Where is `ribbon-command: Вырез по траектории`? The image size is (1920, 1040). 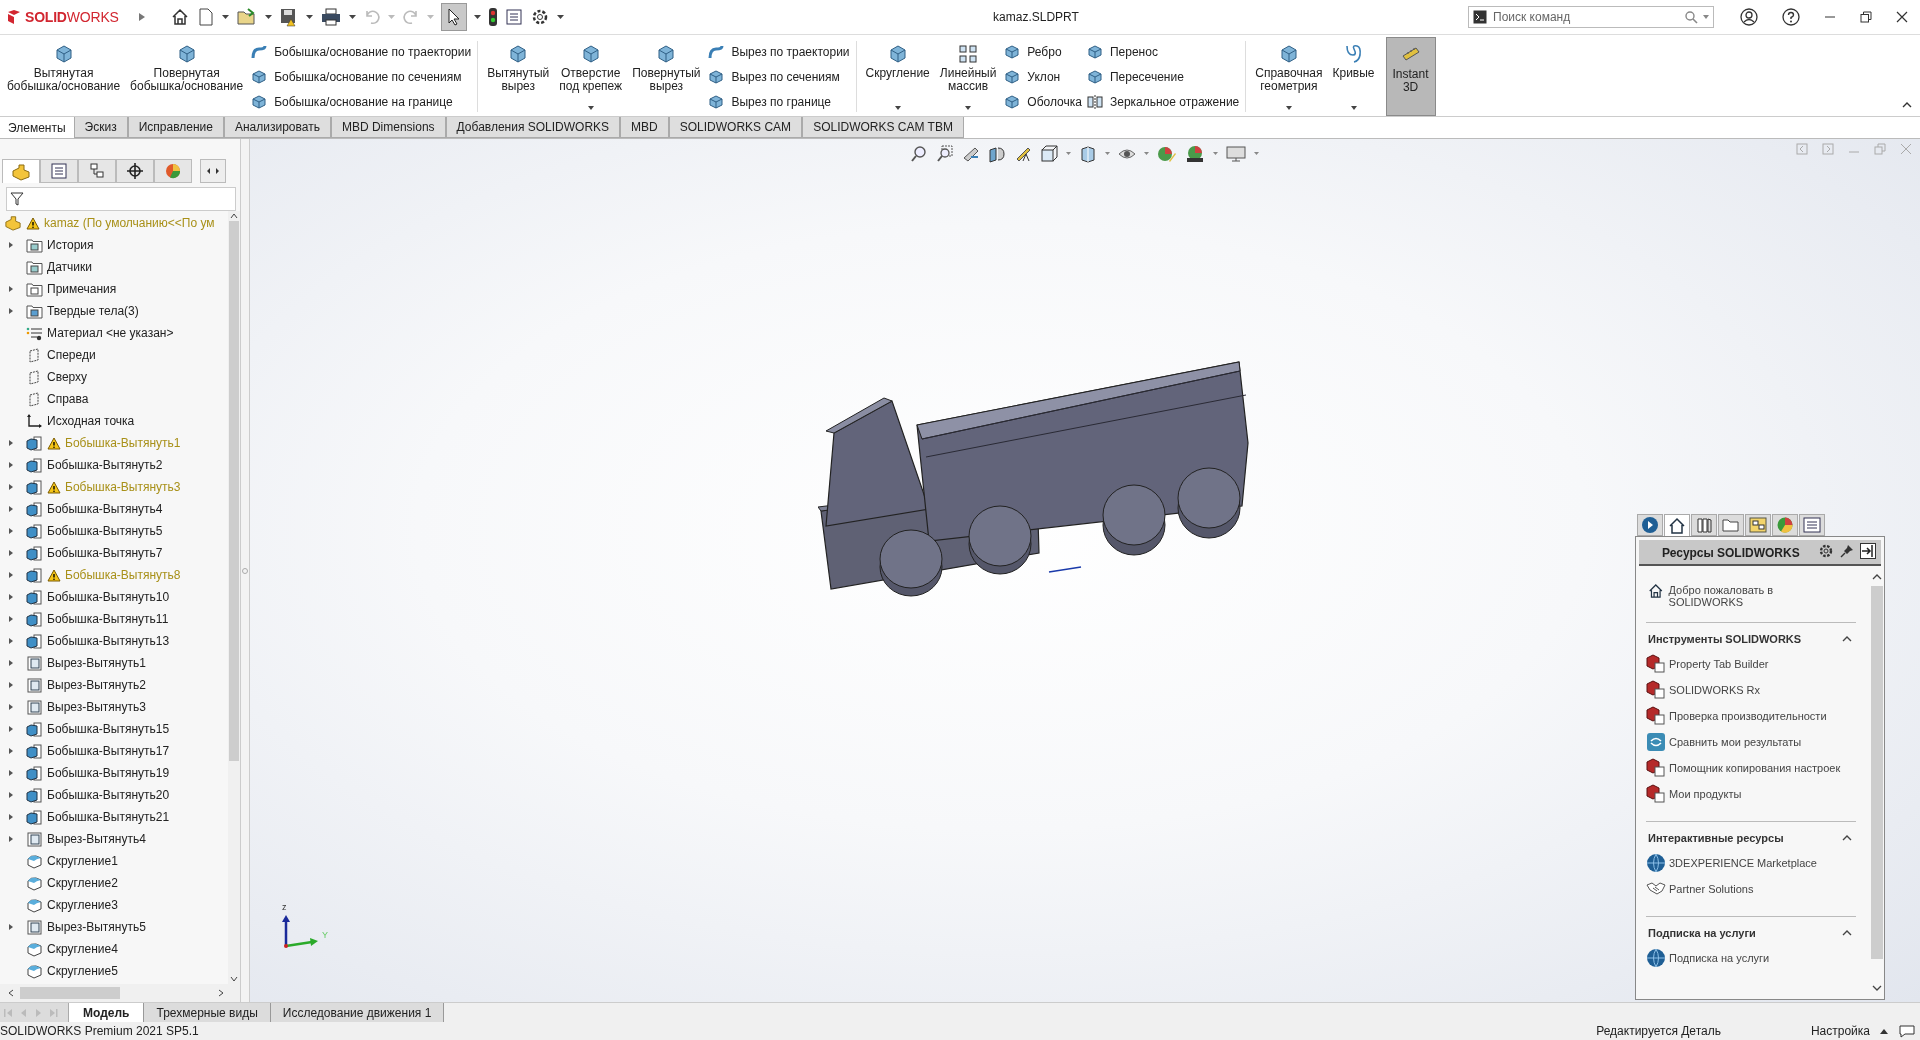
ribbon-command: Вырез по траектории is located at coordinates (778, 51).